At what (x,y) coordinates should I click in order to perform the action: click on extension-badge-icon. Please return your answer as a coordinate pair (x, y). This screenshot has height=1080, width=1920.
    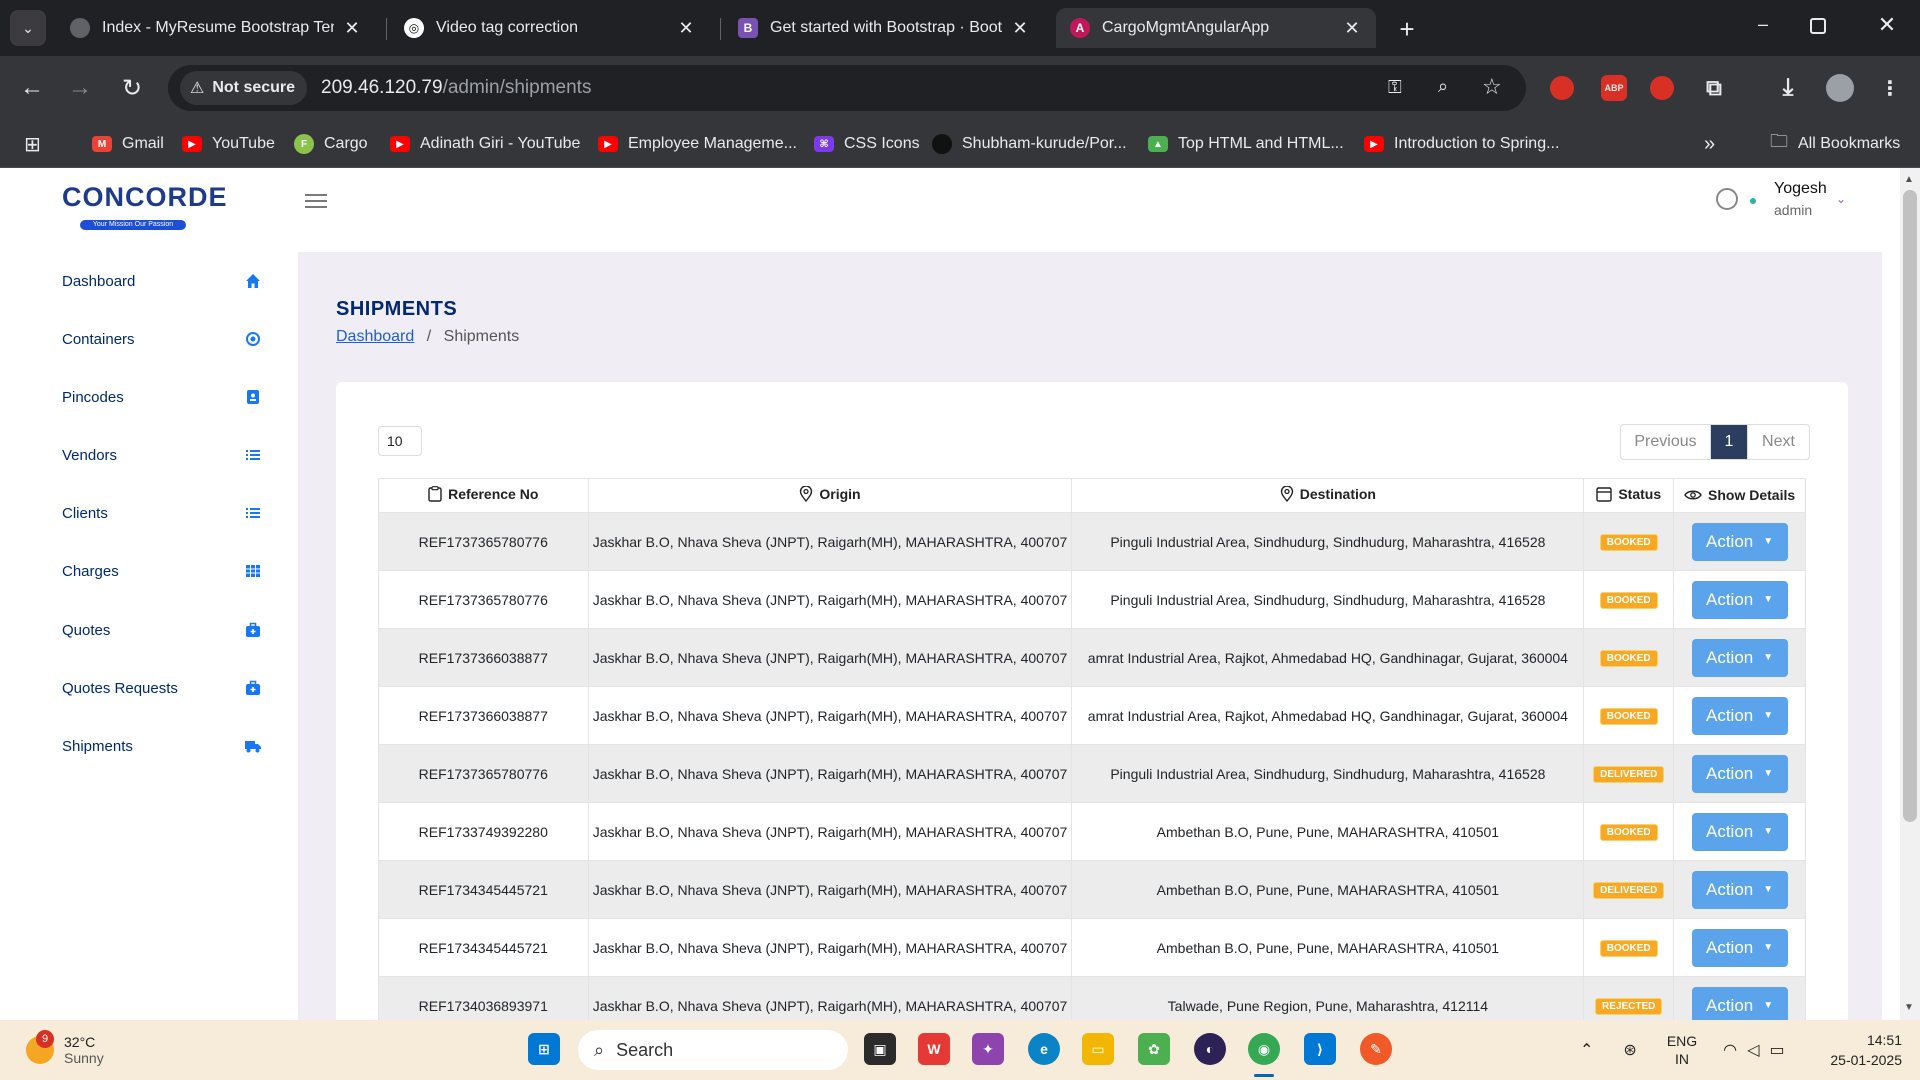
    Looking at the image, I should click on (1662, 88).